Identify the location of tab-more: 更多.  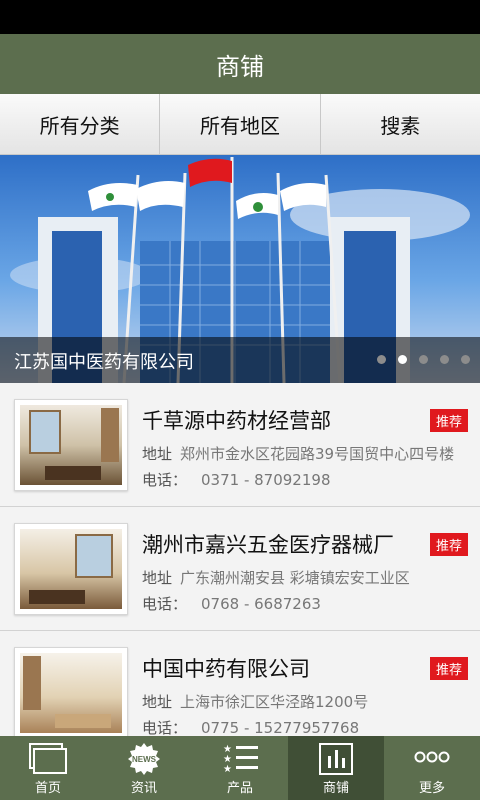
(432, 768).